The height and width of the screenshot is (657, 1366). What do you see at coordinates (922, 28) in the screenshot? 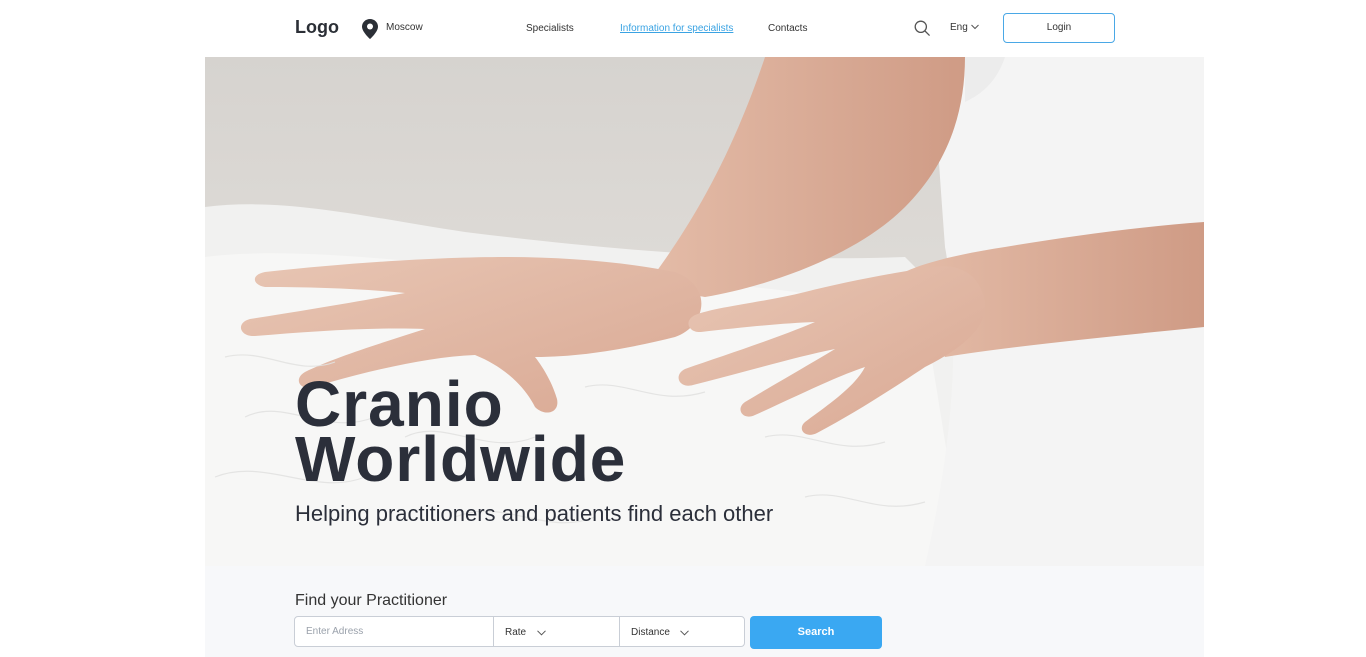
I see `search-icon` at bounding box center [922, 28].